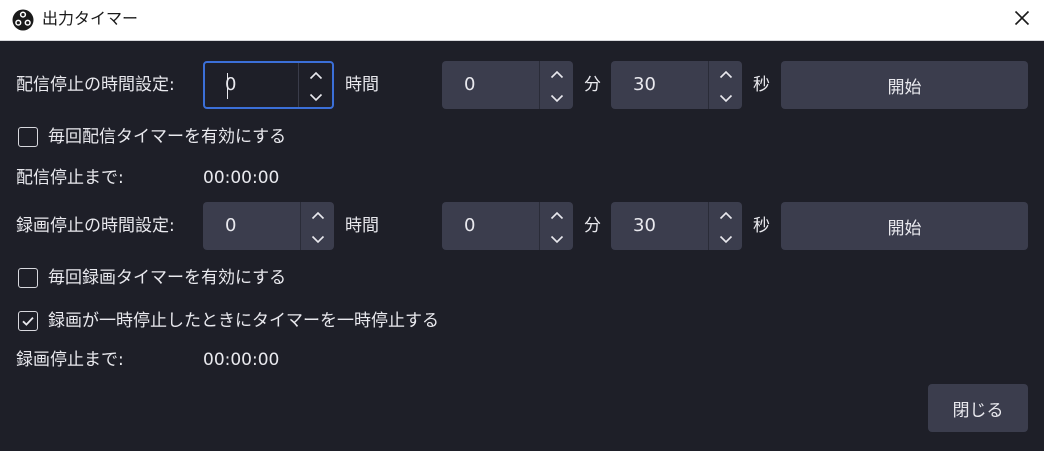 This screenshot has width=1044, height=451. I want to click on stream-seconds-up-button, so click(726, 73).